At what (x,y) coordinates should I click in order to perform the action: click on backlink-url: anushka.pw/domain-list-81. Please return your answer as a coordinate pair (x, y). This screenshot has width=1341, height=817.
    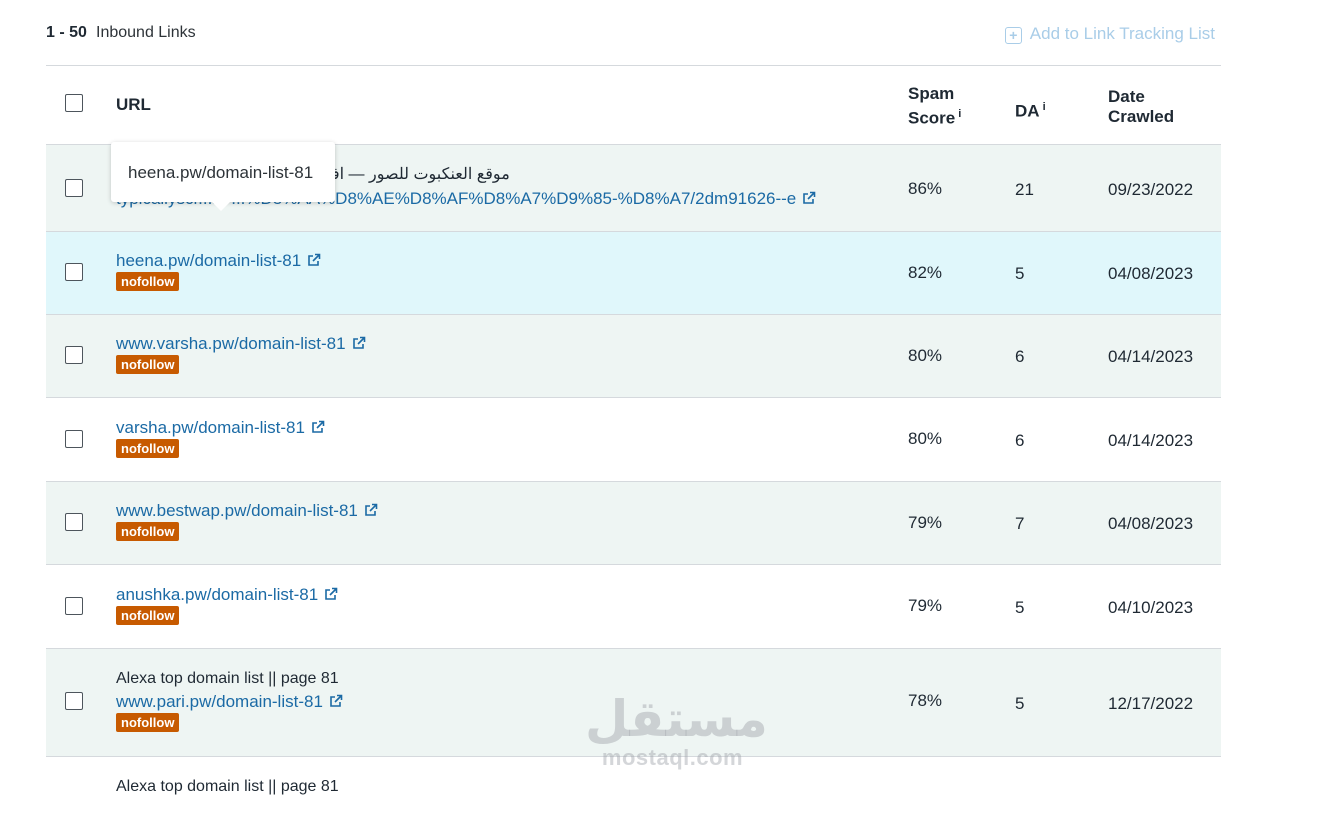
    Looking at the image, I should click on (503, 595).